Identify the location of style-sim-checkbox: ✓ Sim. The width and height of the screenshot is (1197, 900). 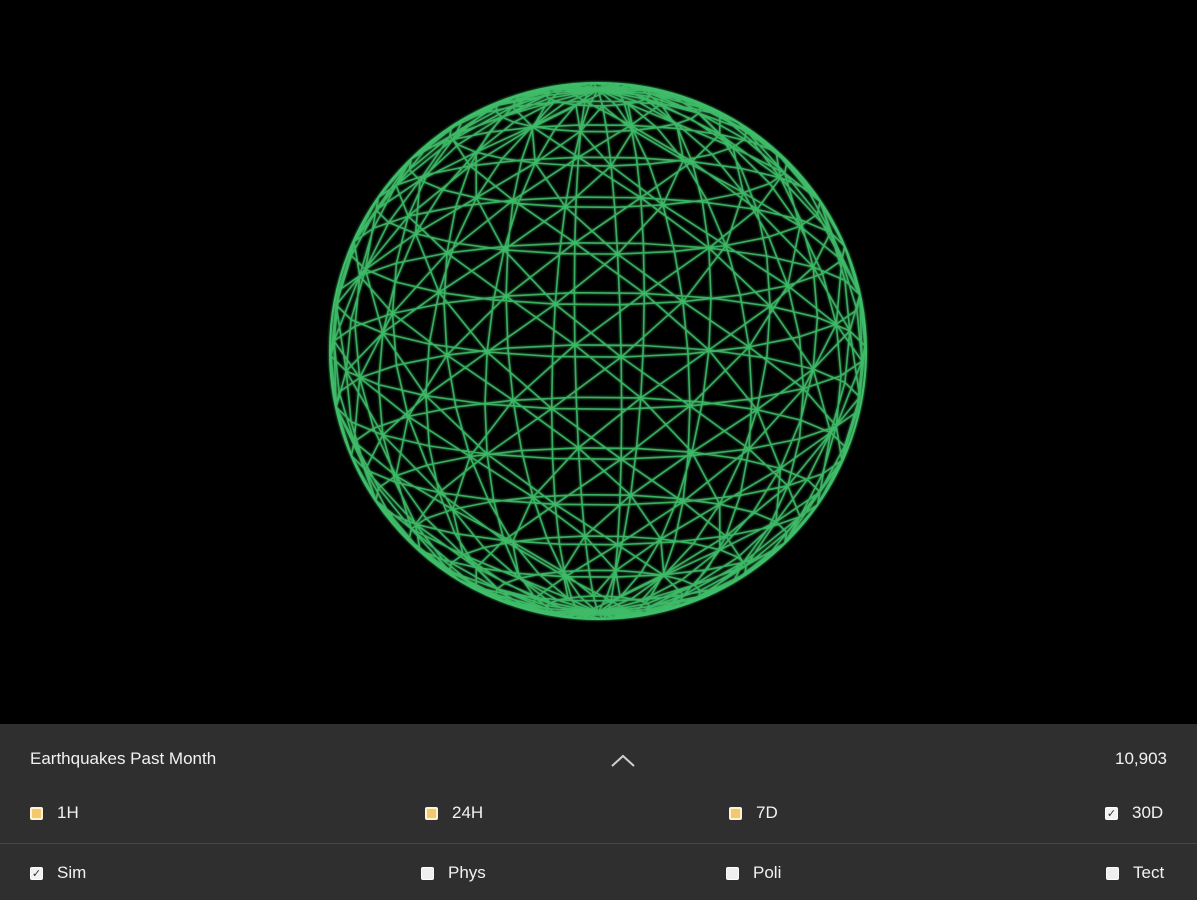
(58, 873).